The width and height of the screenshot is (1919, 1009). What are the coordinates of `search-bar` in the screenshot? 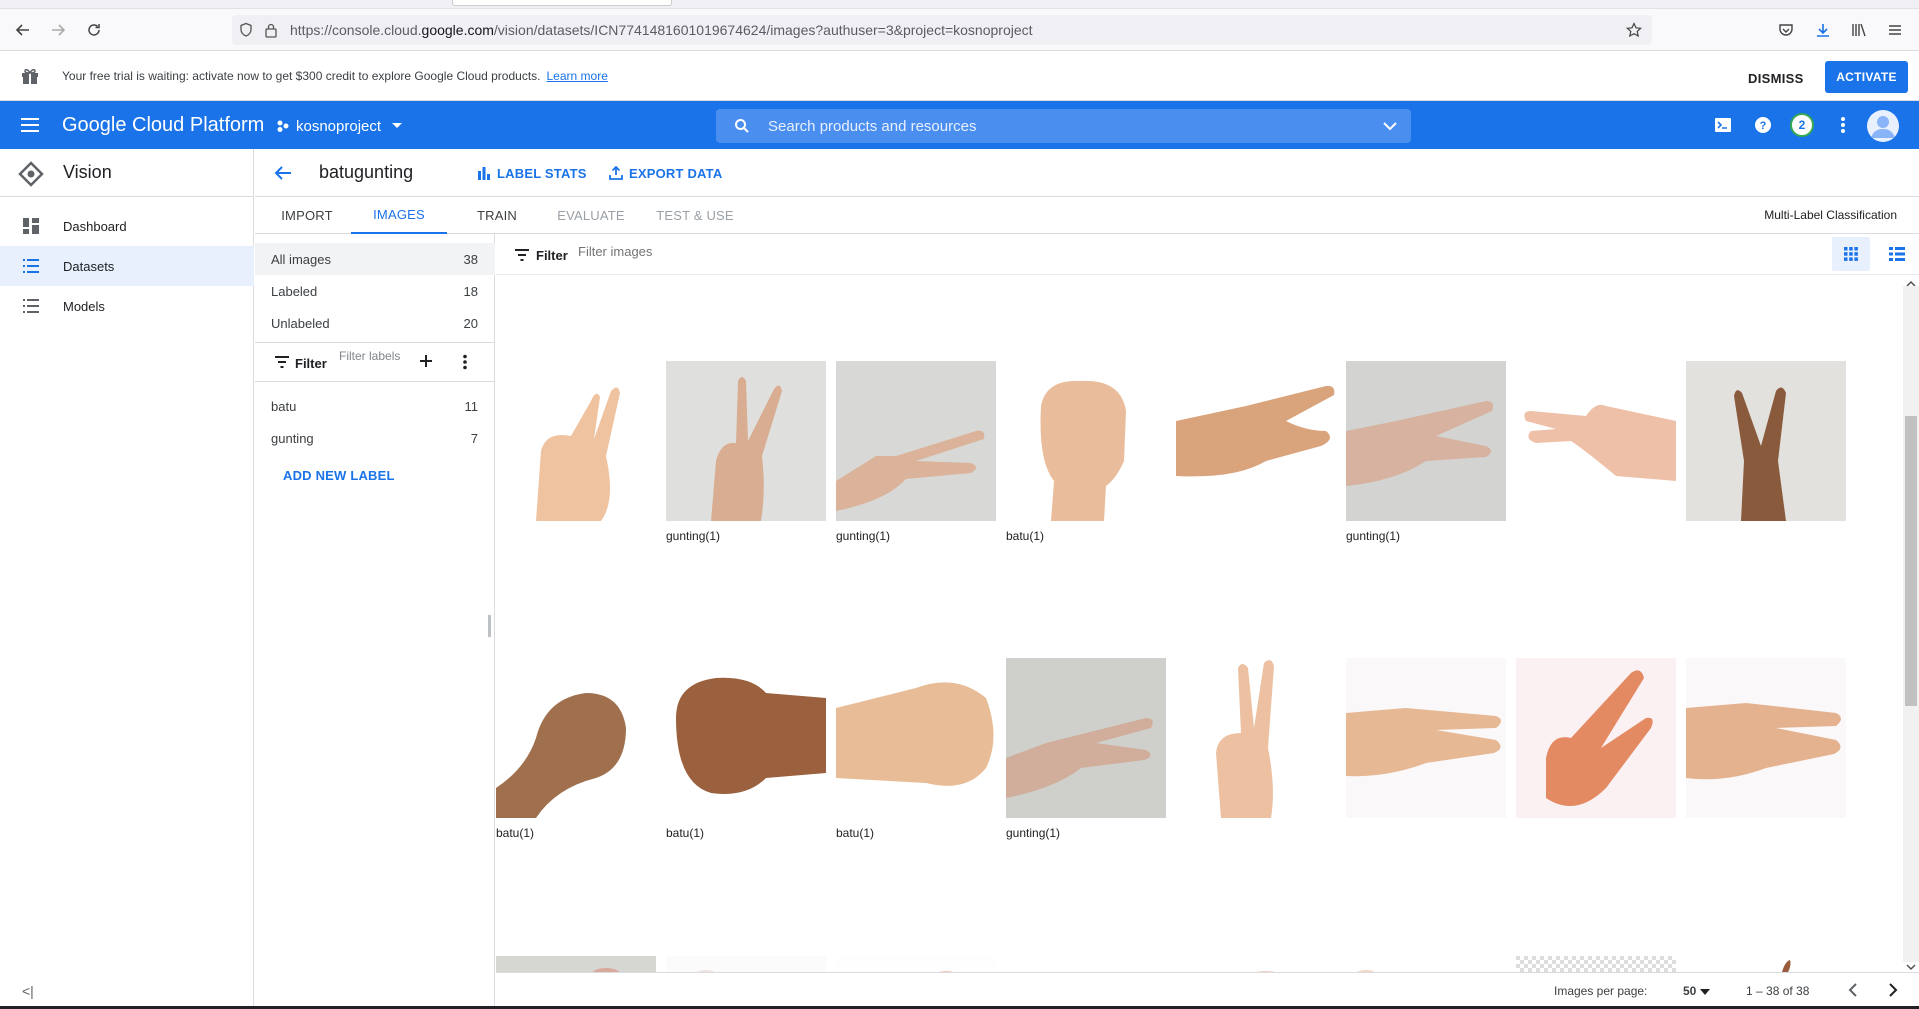 It's located at (1063, 126).